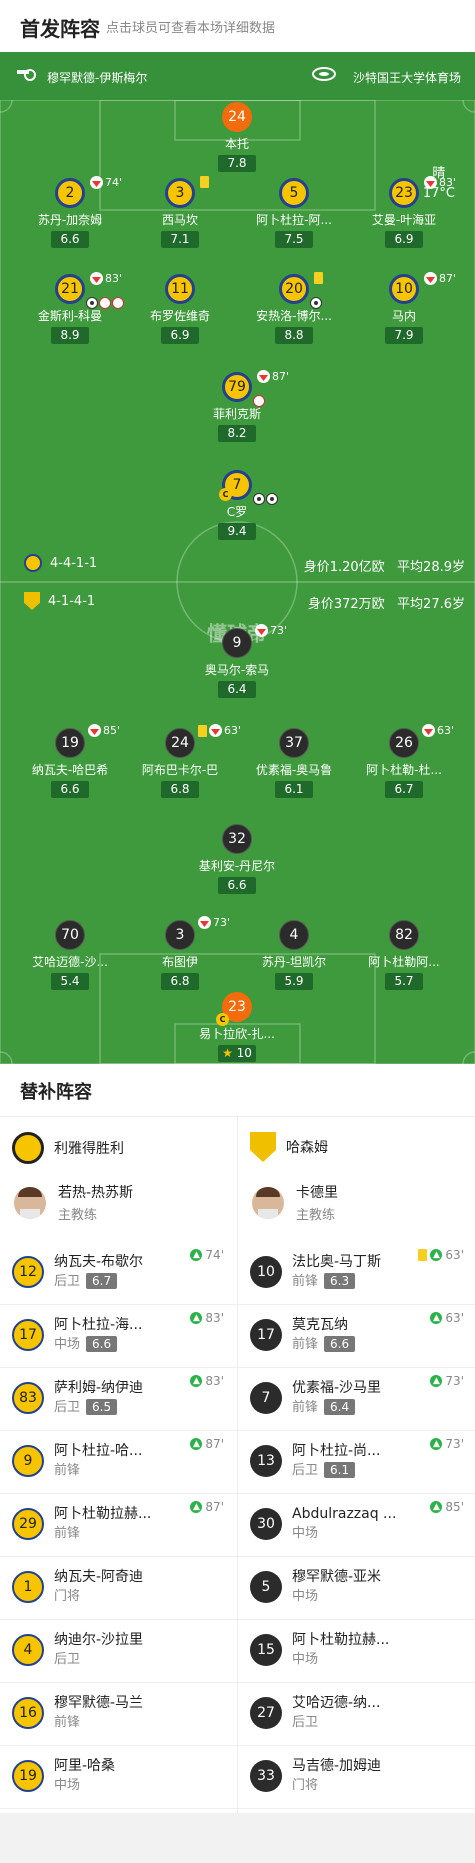  I want to click on substitute-row: 16 穆罕默德-马兰 前锋, so click(122, 1713).